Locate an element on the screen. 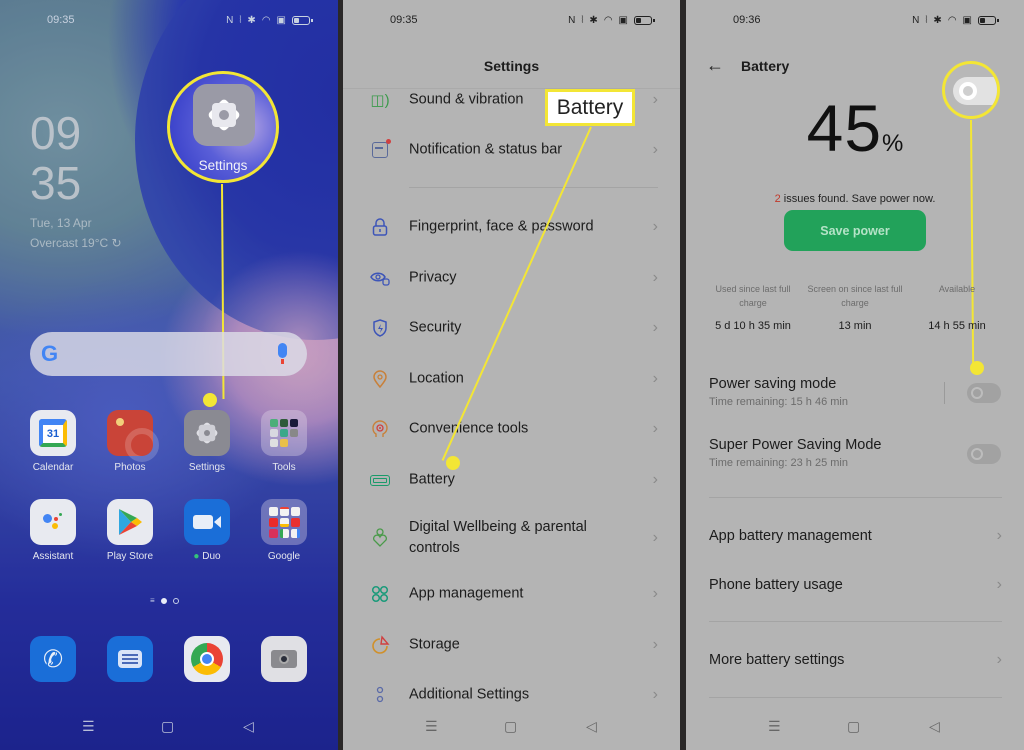 The width and height of the screenshot is (1024, 750). google-logo-icon: G is located at coordinates (50, 353).